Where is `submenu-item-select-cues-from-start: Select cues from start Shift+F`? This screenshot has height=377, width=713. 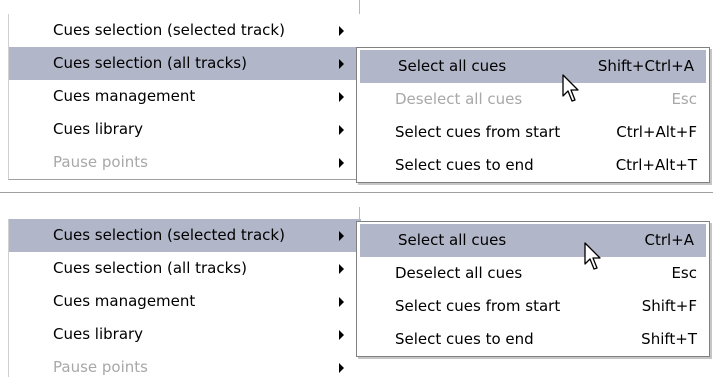 submenu-item-select-cues-from-start: Select cues from start Shift+F is located at coordinates (533, 306).